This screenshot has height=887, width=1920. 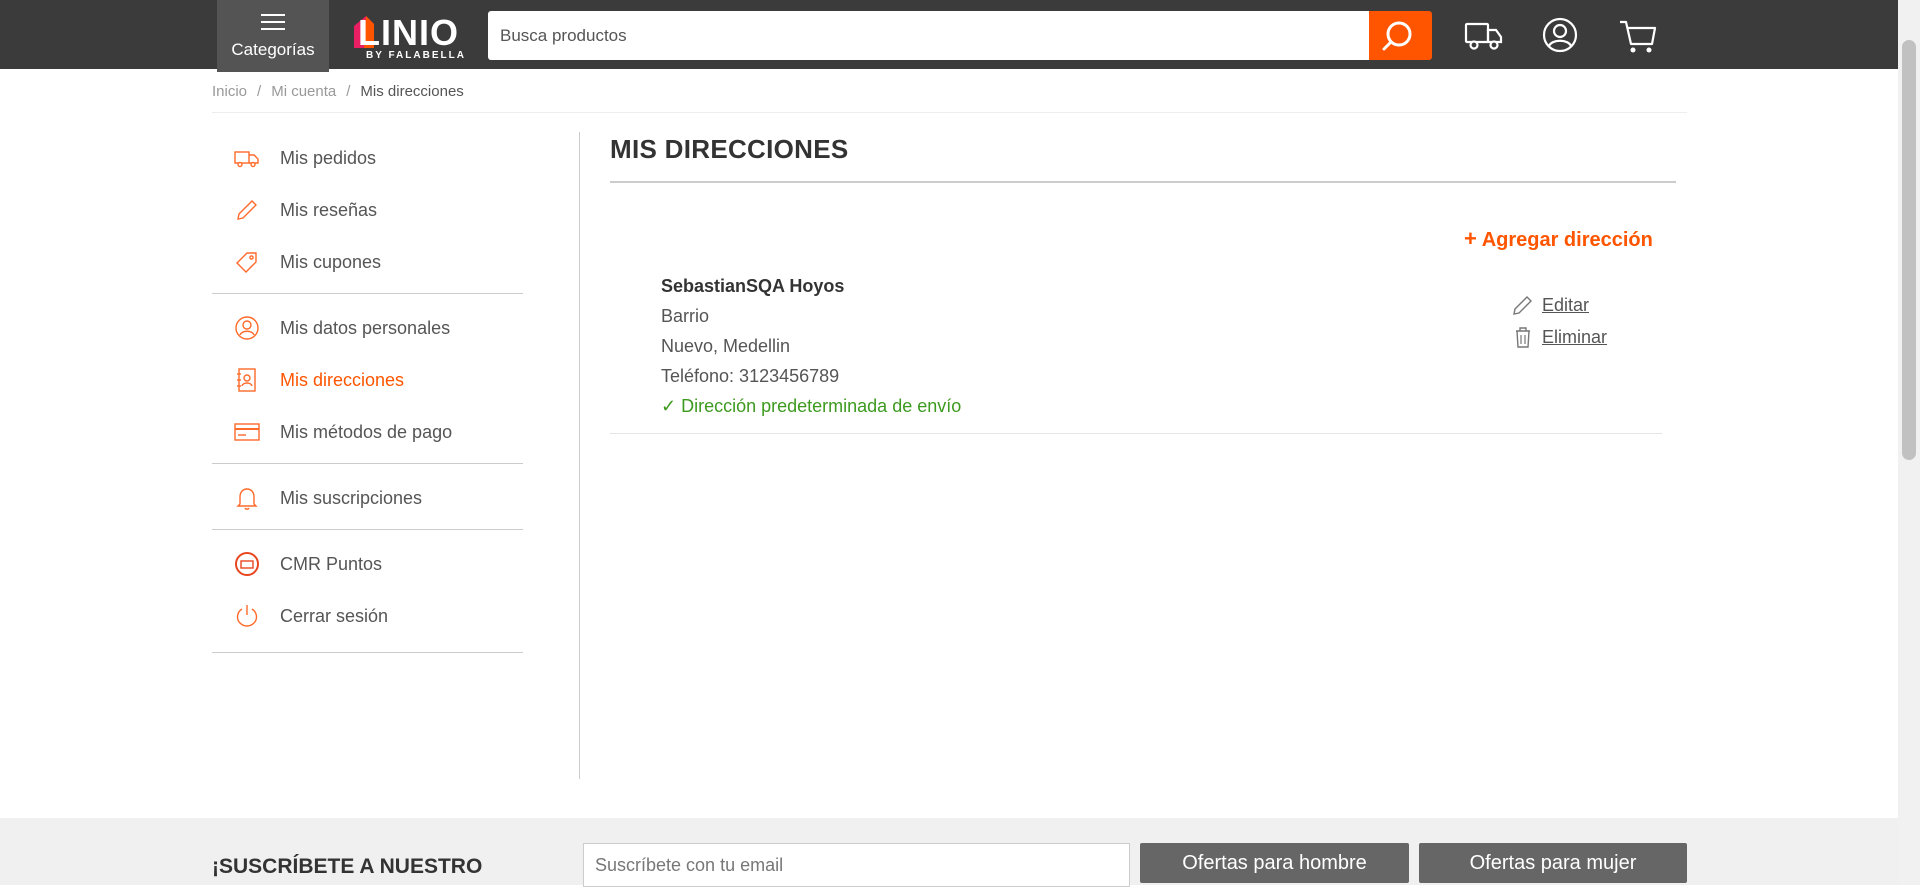 I want to click on sidebar-item-personal-data: Mis datos personales, so click(x=367, y=328).